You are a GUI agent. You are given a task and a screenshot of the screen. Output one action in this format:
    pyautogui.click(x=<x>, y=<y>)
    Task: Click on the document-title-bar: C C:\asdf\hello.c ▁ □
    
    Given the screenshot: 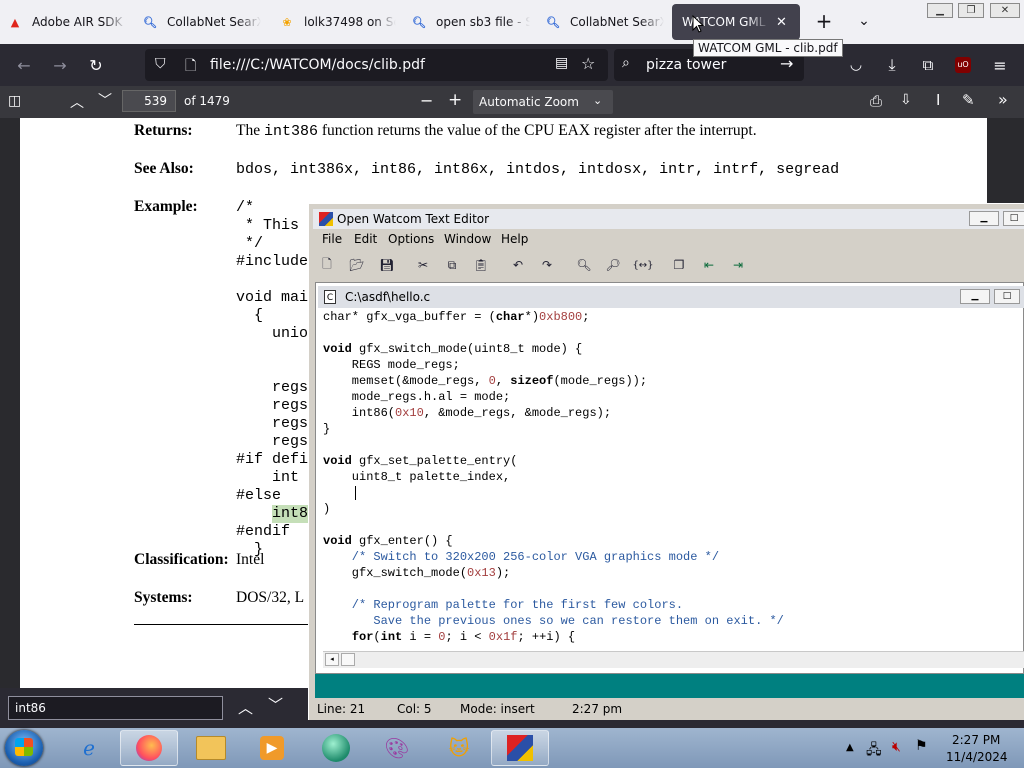 What is the action you would take?
    pyautogui.click(x=671, y=297)
    